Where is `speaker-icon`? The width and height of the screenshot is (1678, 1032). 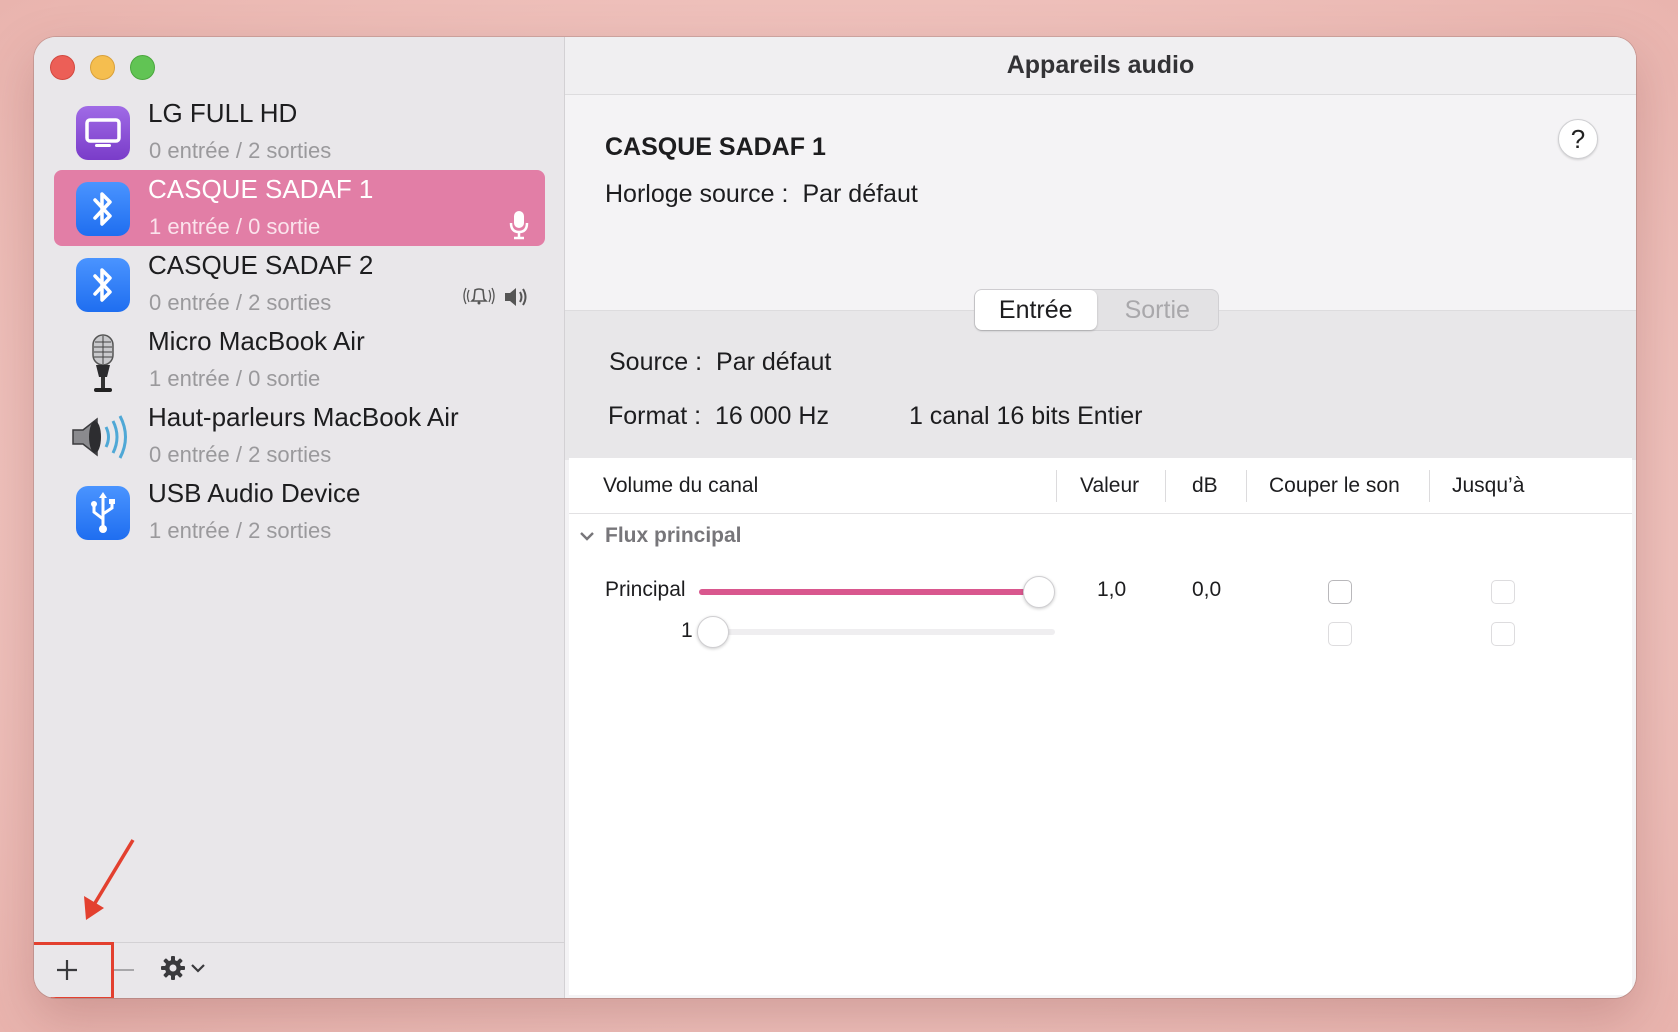
speaker-icon is located at coordinates (102, 437).